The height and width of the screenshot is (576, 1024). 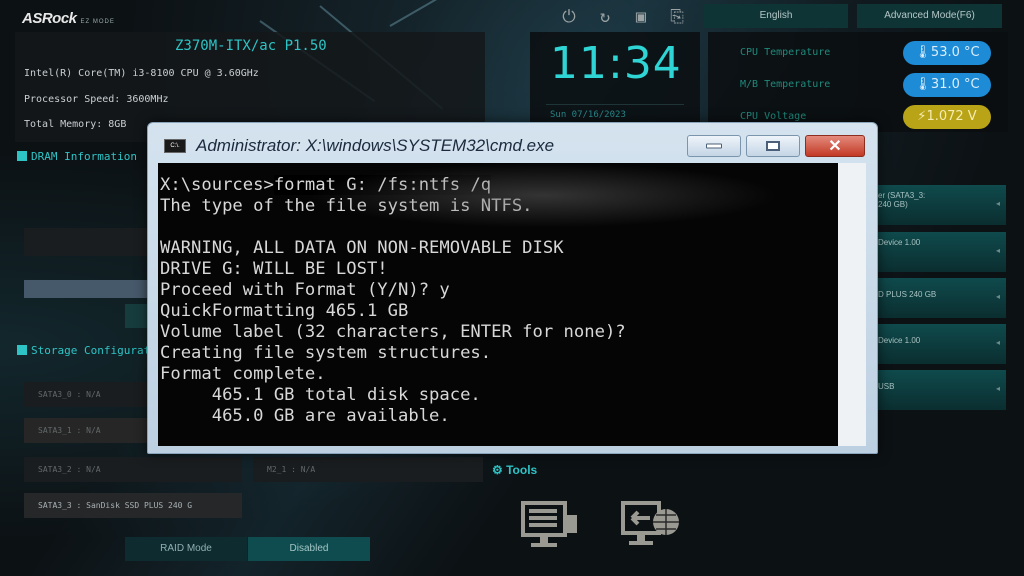 What do you see at coordinates (305, 416) in the screenshot?
I see `console-line: 465.0 GB are available.` at bounding box center [305, 416].